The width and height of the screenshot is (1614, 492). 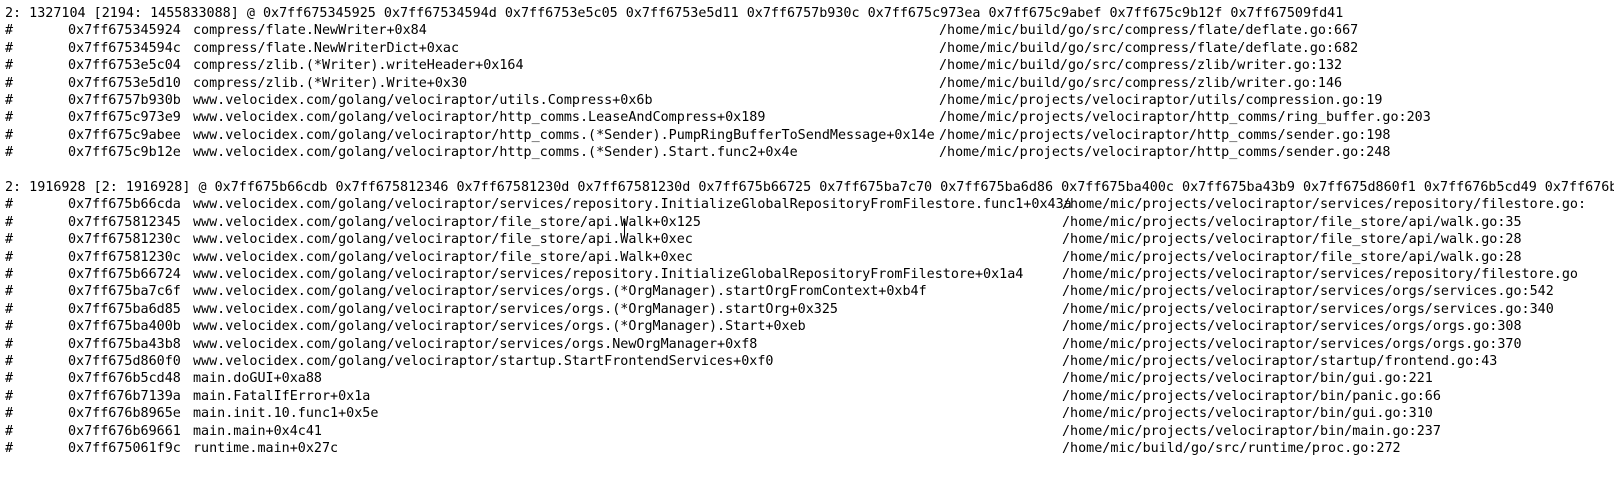 What do you see at coordinates (124, 205) in the screenshot?
I see `frame-address: 0x7ff675b66cda` at bounding box center [124, 205].